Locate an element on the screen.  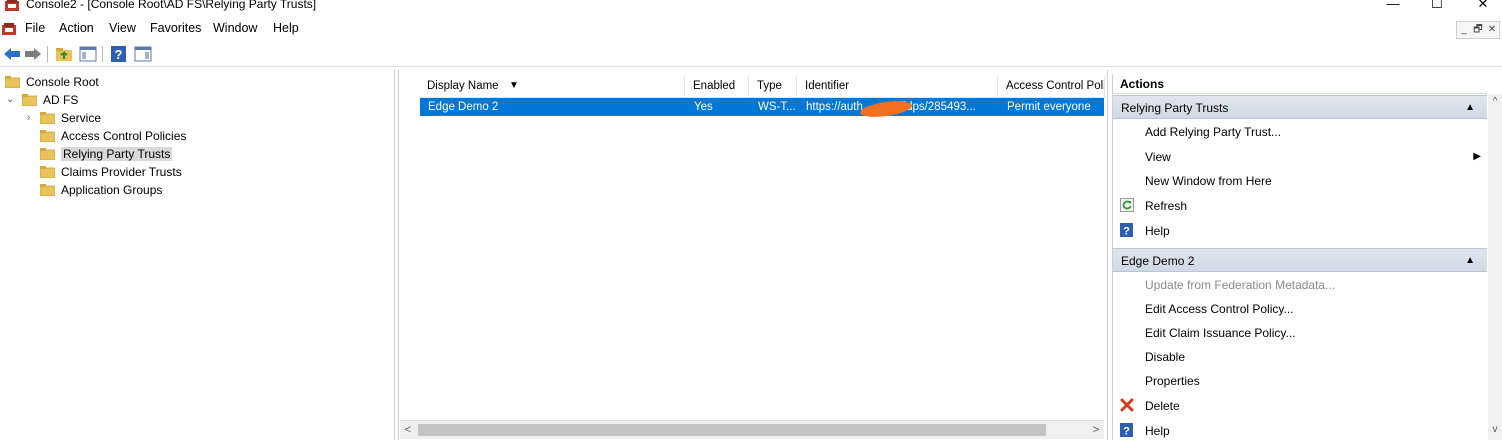
tree-item-ad-fs: AD FS is located at coordinates (50, 100).